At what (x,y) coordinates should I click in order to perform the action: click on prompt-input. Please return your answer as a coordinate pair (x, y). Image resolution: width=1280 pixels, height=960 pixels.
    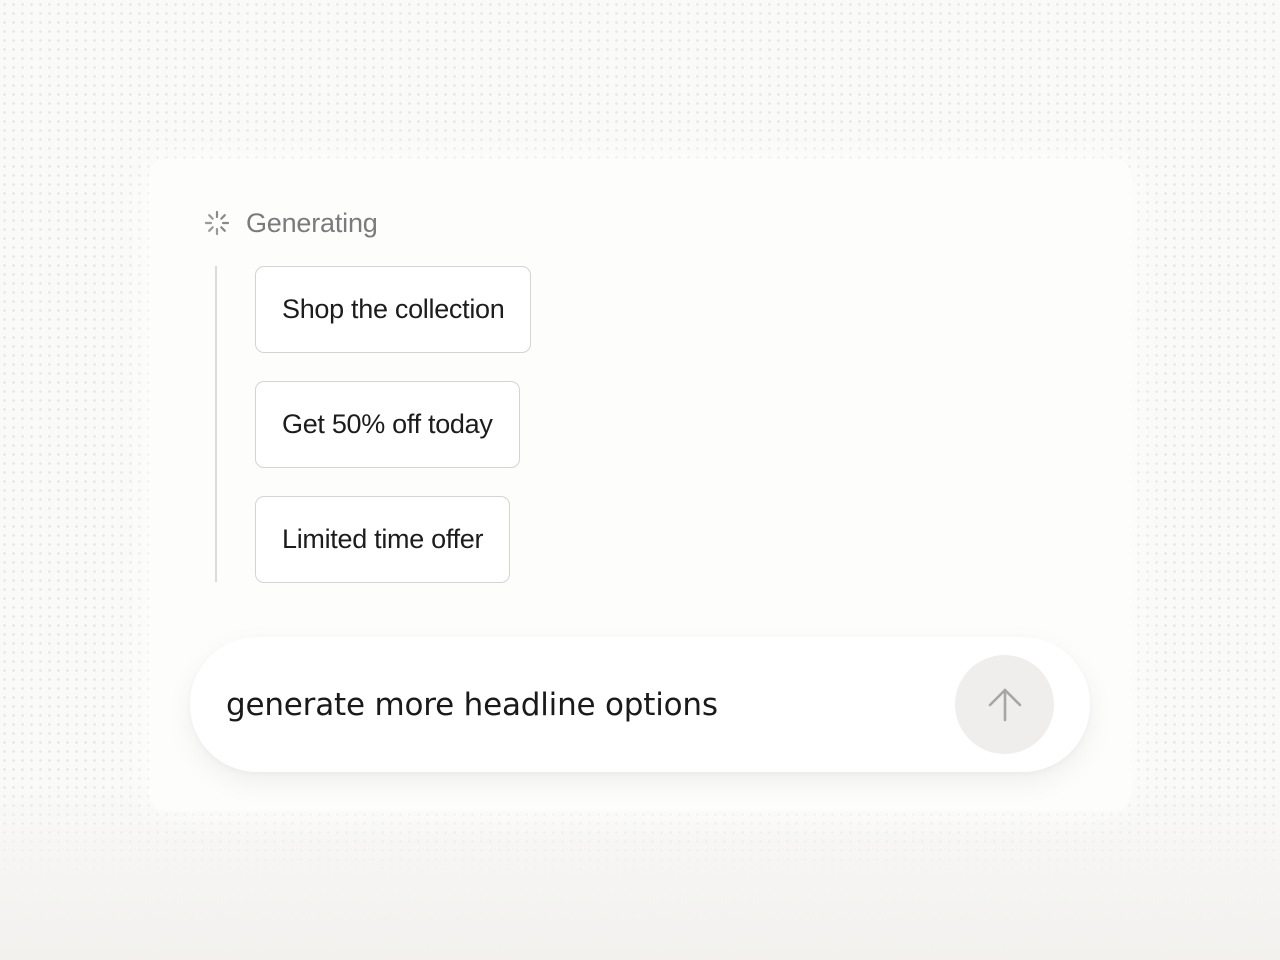
    Looking at the image, I should click on (586, 705).